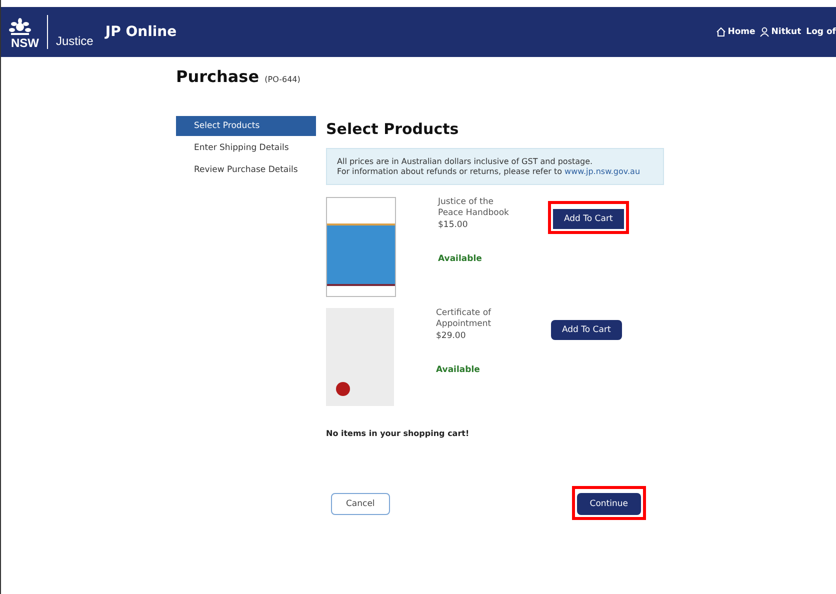 Image resolution: width=836 pixels, height=594 pixels. What do you see at coordinates (489, 171) in the screenshot?
I see `notice-text: For information about refunds or returns, please refer to www.jp.nsw.gov.au` at bounding box center [489, 171].